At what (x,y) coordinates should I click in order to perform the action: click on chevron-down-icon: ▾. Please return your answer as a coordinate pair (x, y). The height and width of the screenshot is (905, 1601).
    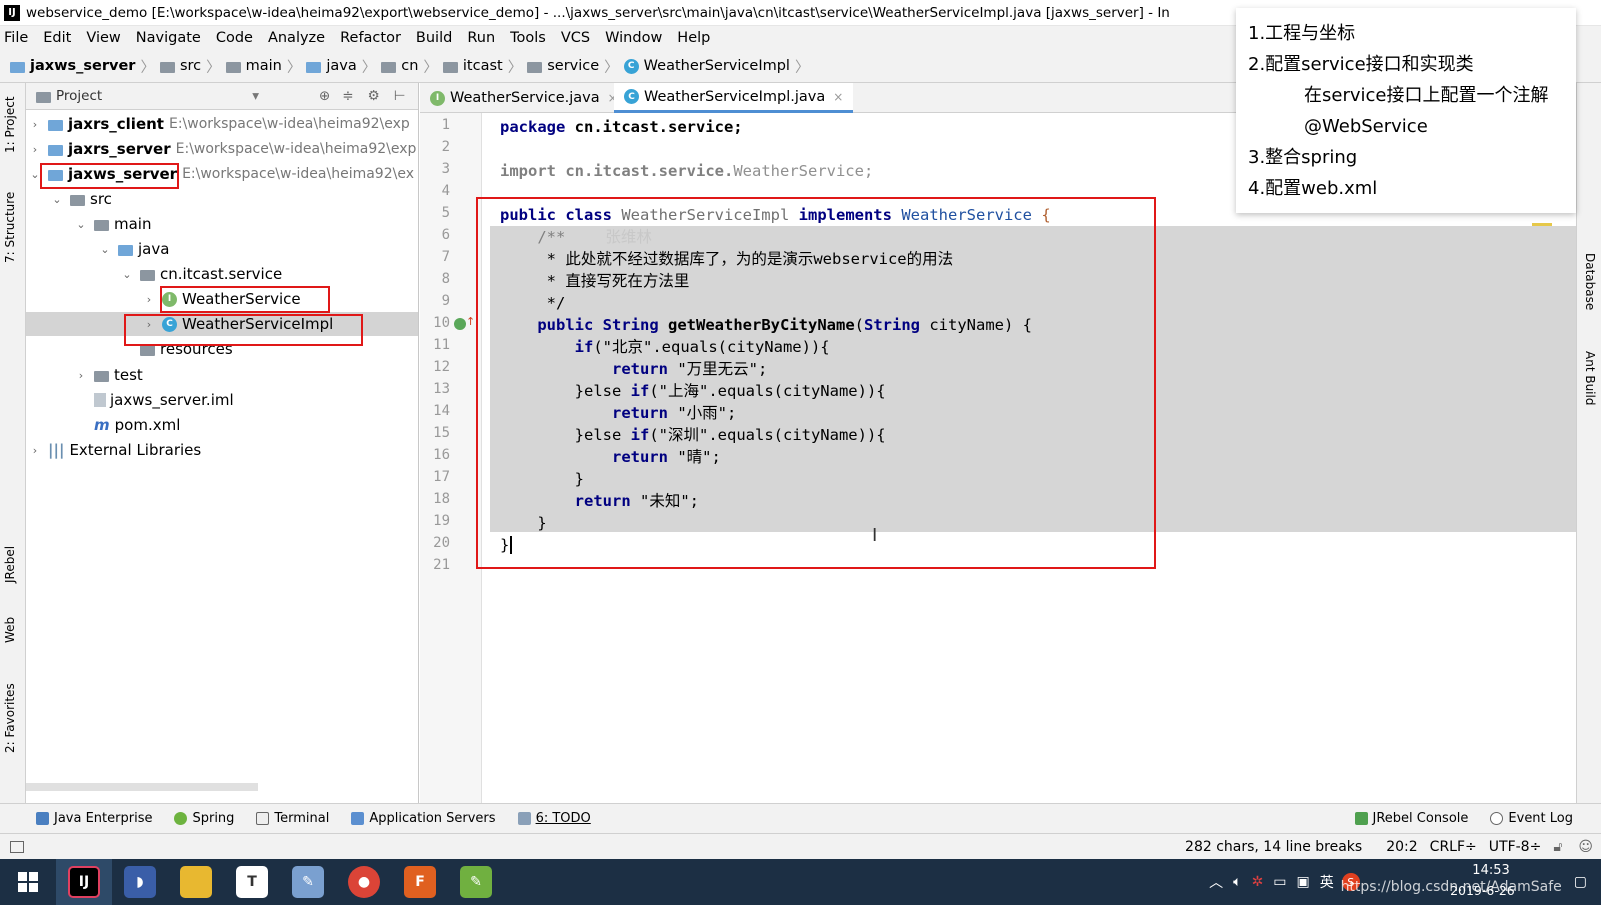
    Looking at the image, I should click on (255, 96).